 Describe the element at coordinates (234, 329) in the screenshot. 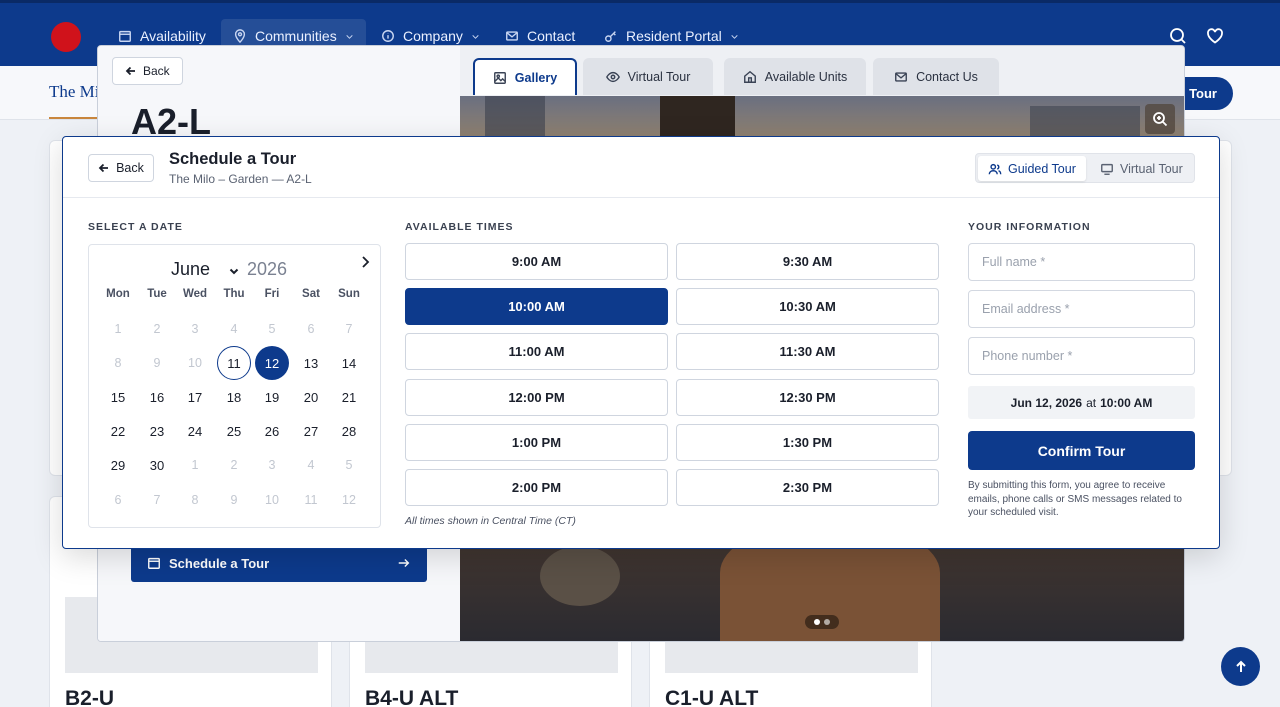

I see `calendar-day: 4` at that location.